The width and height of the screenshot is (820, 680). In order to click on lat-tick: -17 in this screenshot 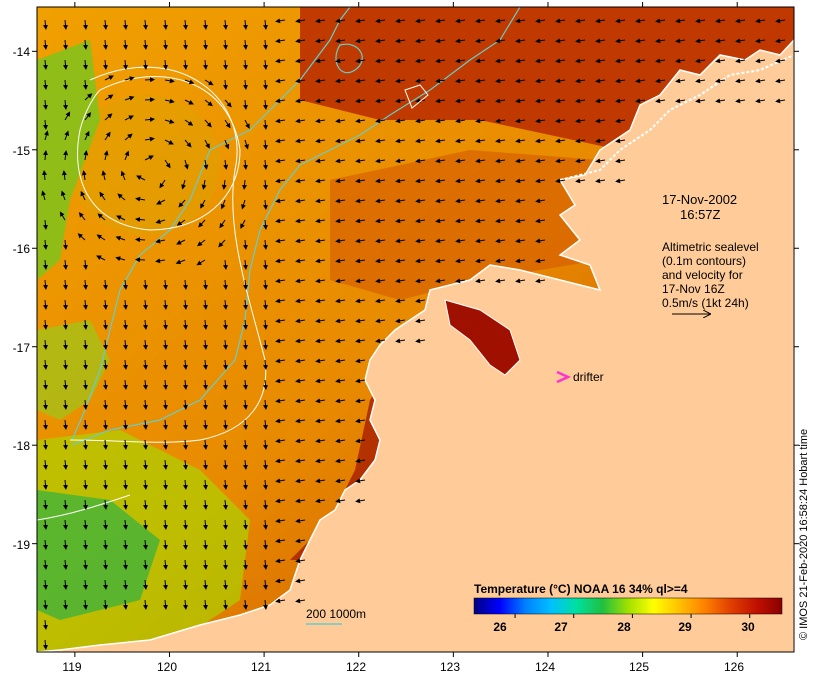, I will do `click(21, 348)`.